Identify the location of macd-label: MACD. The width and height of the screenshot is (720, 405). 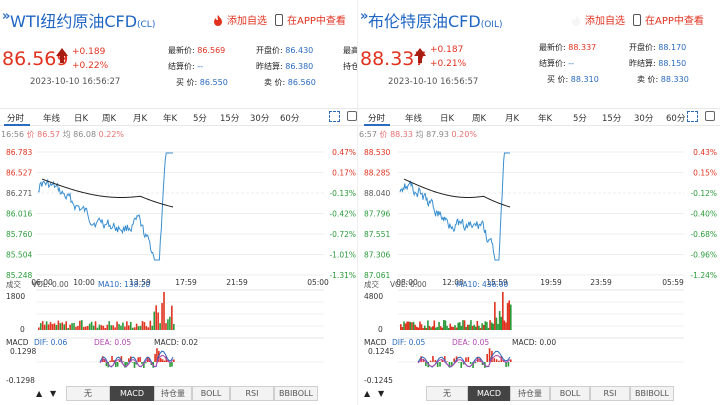
(375, 342).